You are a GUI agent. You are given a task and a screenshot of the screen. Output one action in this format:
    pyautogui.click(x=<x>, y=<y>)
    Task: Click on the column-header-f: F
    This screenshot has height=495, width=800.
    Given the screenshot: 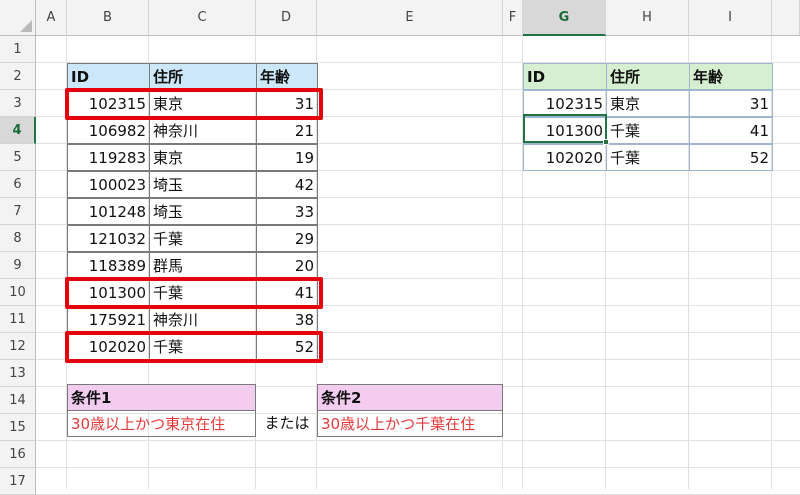 What is the action you would take?
    pyautogui.click(x=513, y=18)
    